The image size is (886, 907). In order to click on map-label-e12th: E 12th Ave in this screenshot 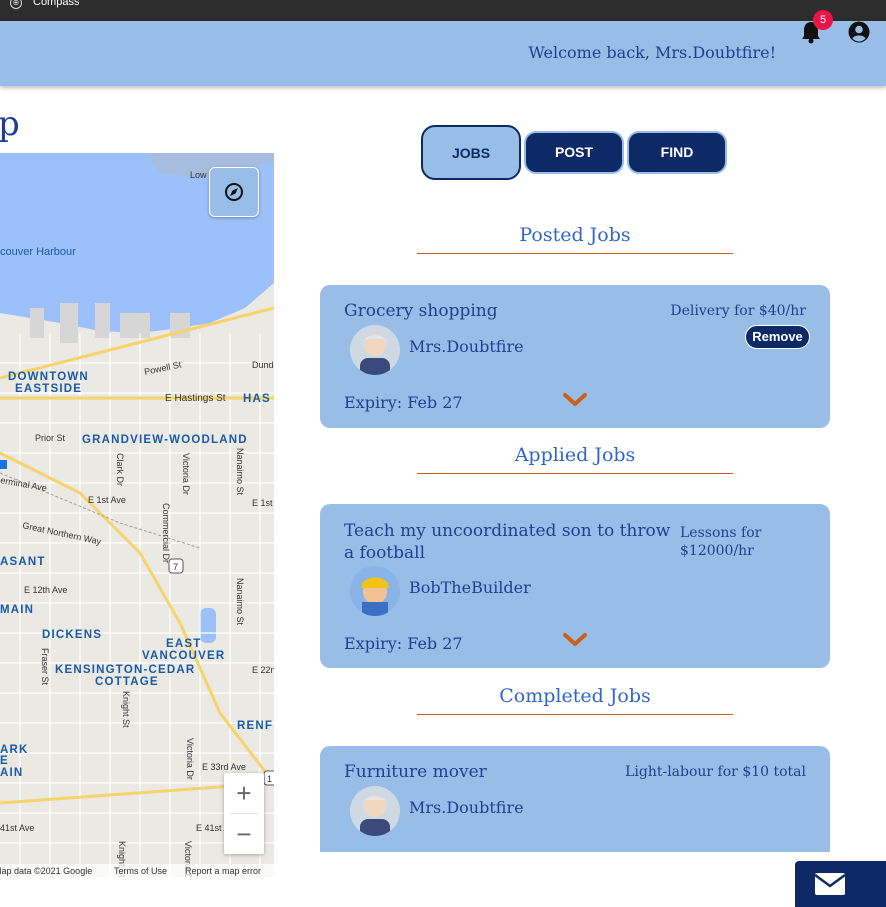, I will do `click(45, 590)`.